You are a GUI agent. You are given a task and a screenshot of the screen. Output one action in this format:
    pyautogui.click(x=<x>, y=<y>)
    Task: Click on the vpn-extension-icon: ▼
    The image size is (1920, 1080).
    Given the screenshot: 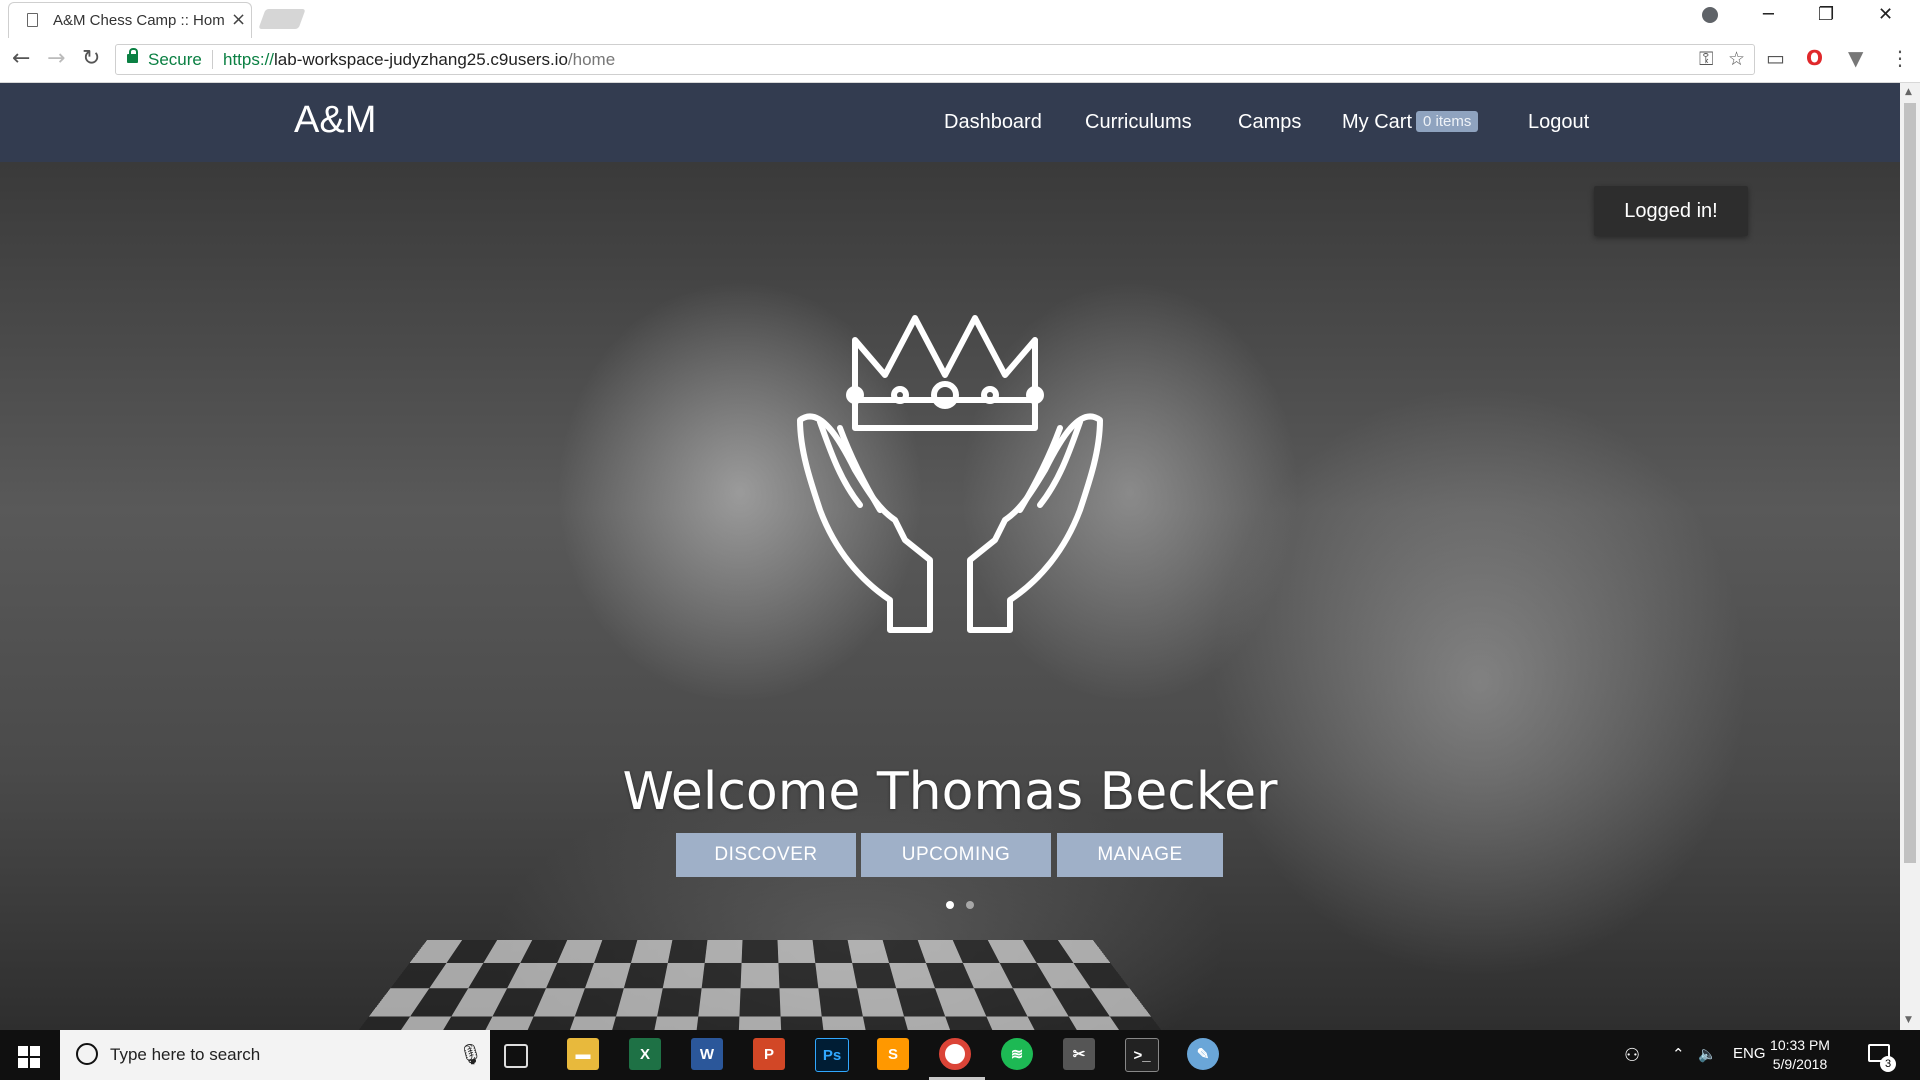 What is the action you would take?
    pyautogui.click(x=1855, y=58)
    